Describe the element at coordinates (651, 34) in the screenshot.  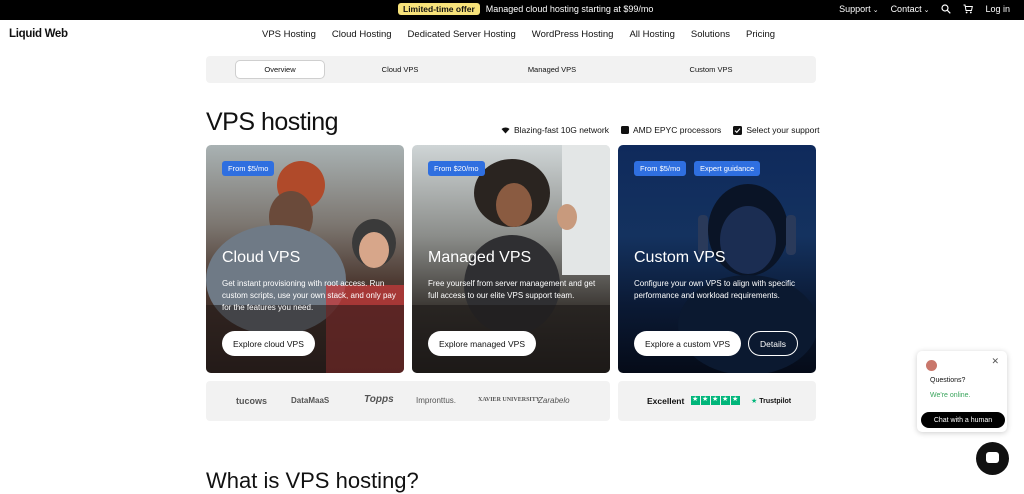
I see `nav-all-hosting: All Hosting` at that location.